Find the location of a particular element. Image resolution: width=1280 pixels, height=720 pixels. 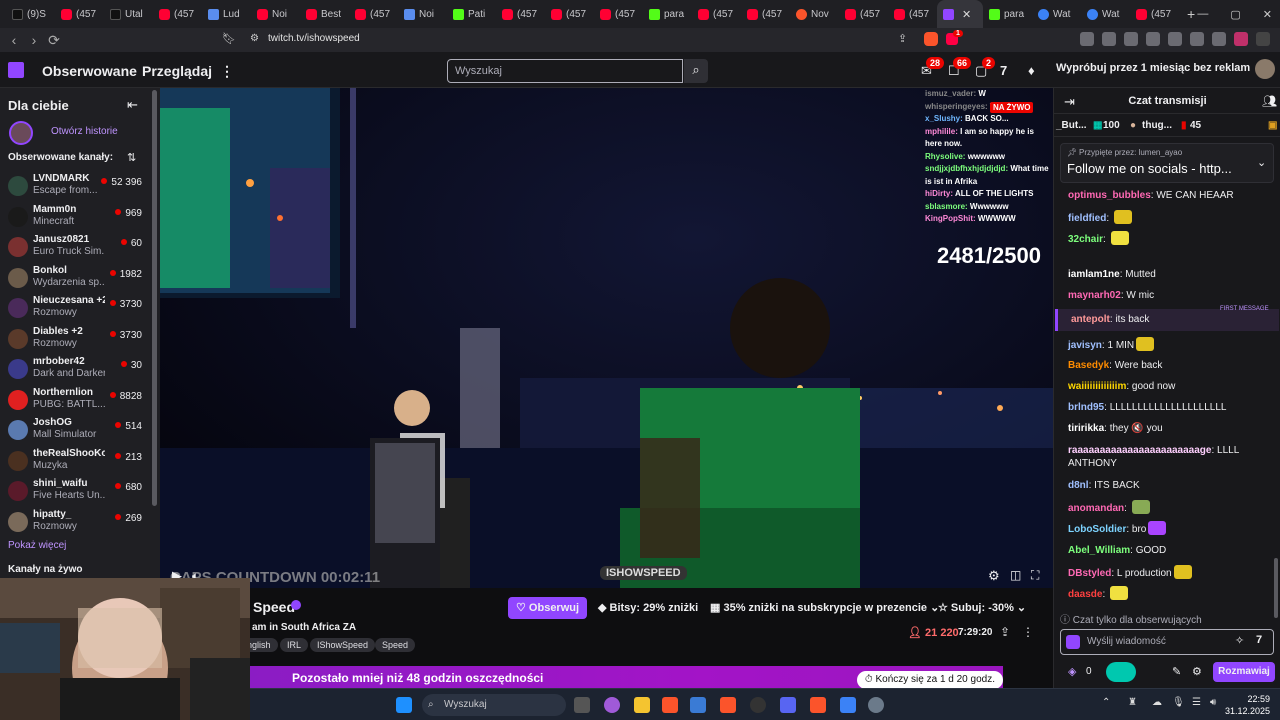

menu-icon is located at coordinates (1263, 39).